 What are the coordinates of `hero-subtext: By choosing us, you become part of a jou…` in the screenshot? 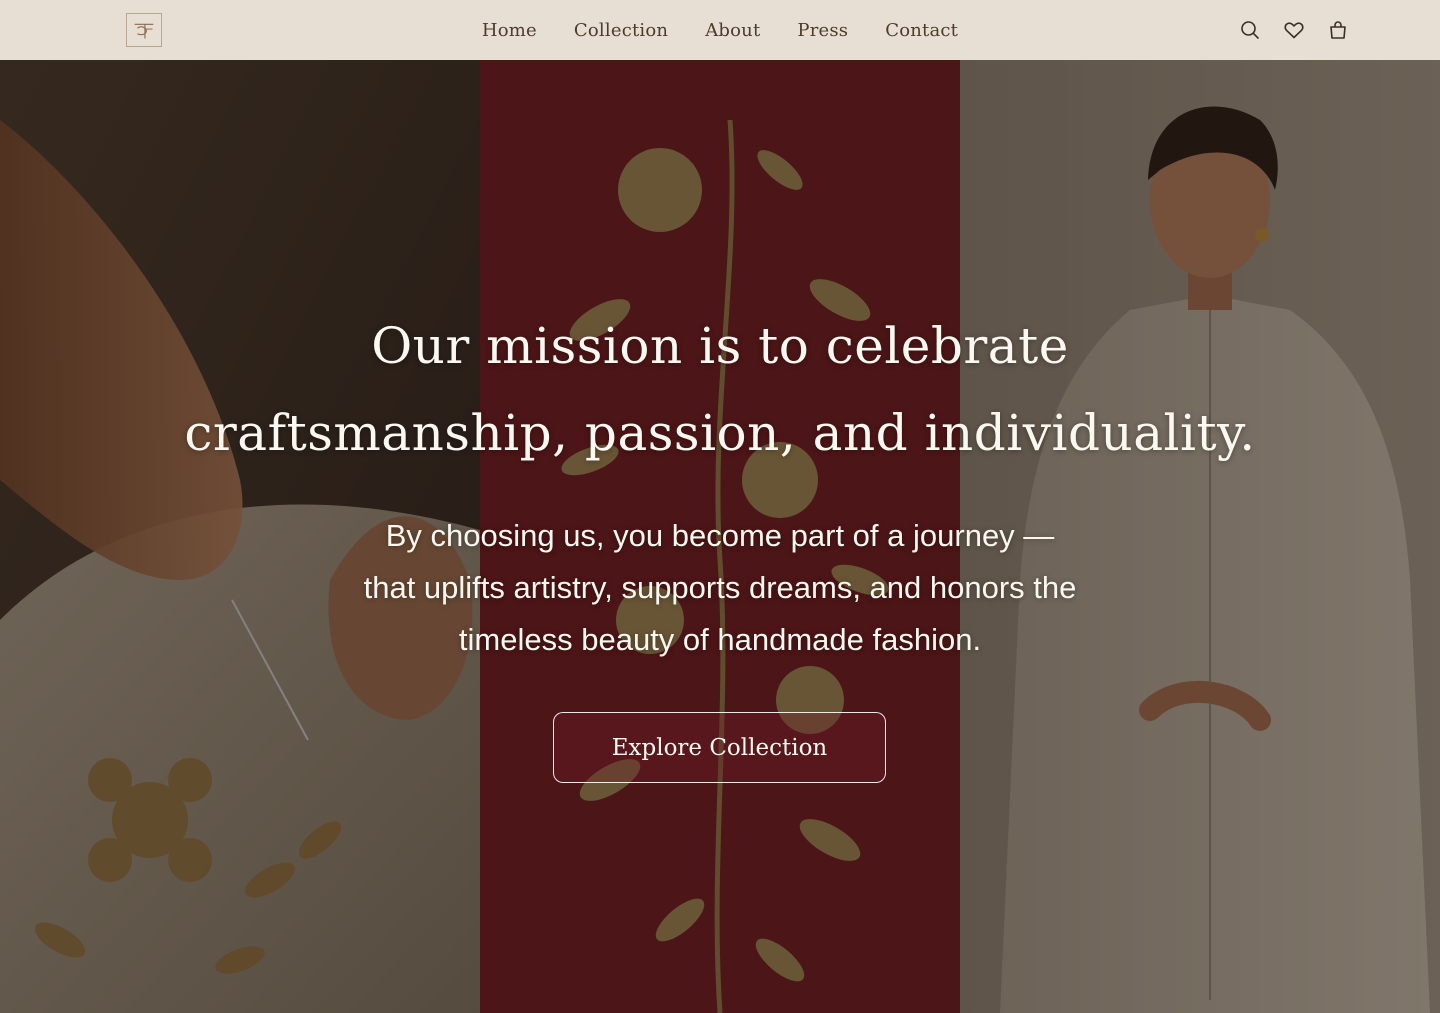 It's located at (720, 588).